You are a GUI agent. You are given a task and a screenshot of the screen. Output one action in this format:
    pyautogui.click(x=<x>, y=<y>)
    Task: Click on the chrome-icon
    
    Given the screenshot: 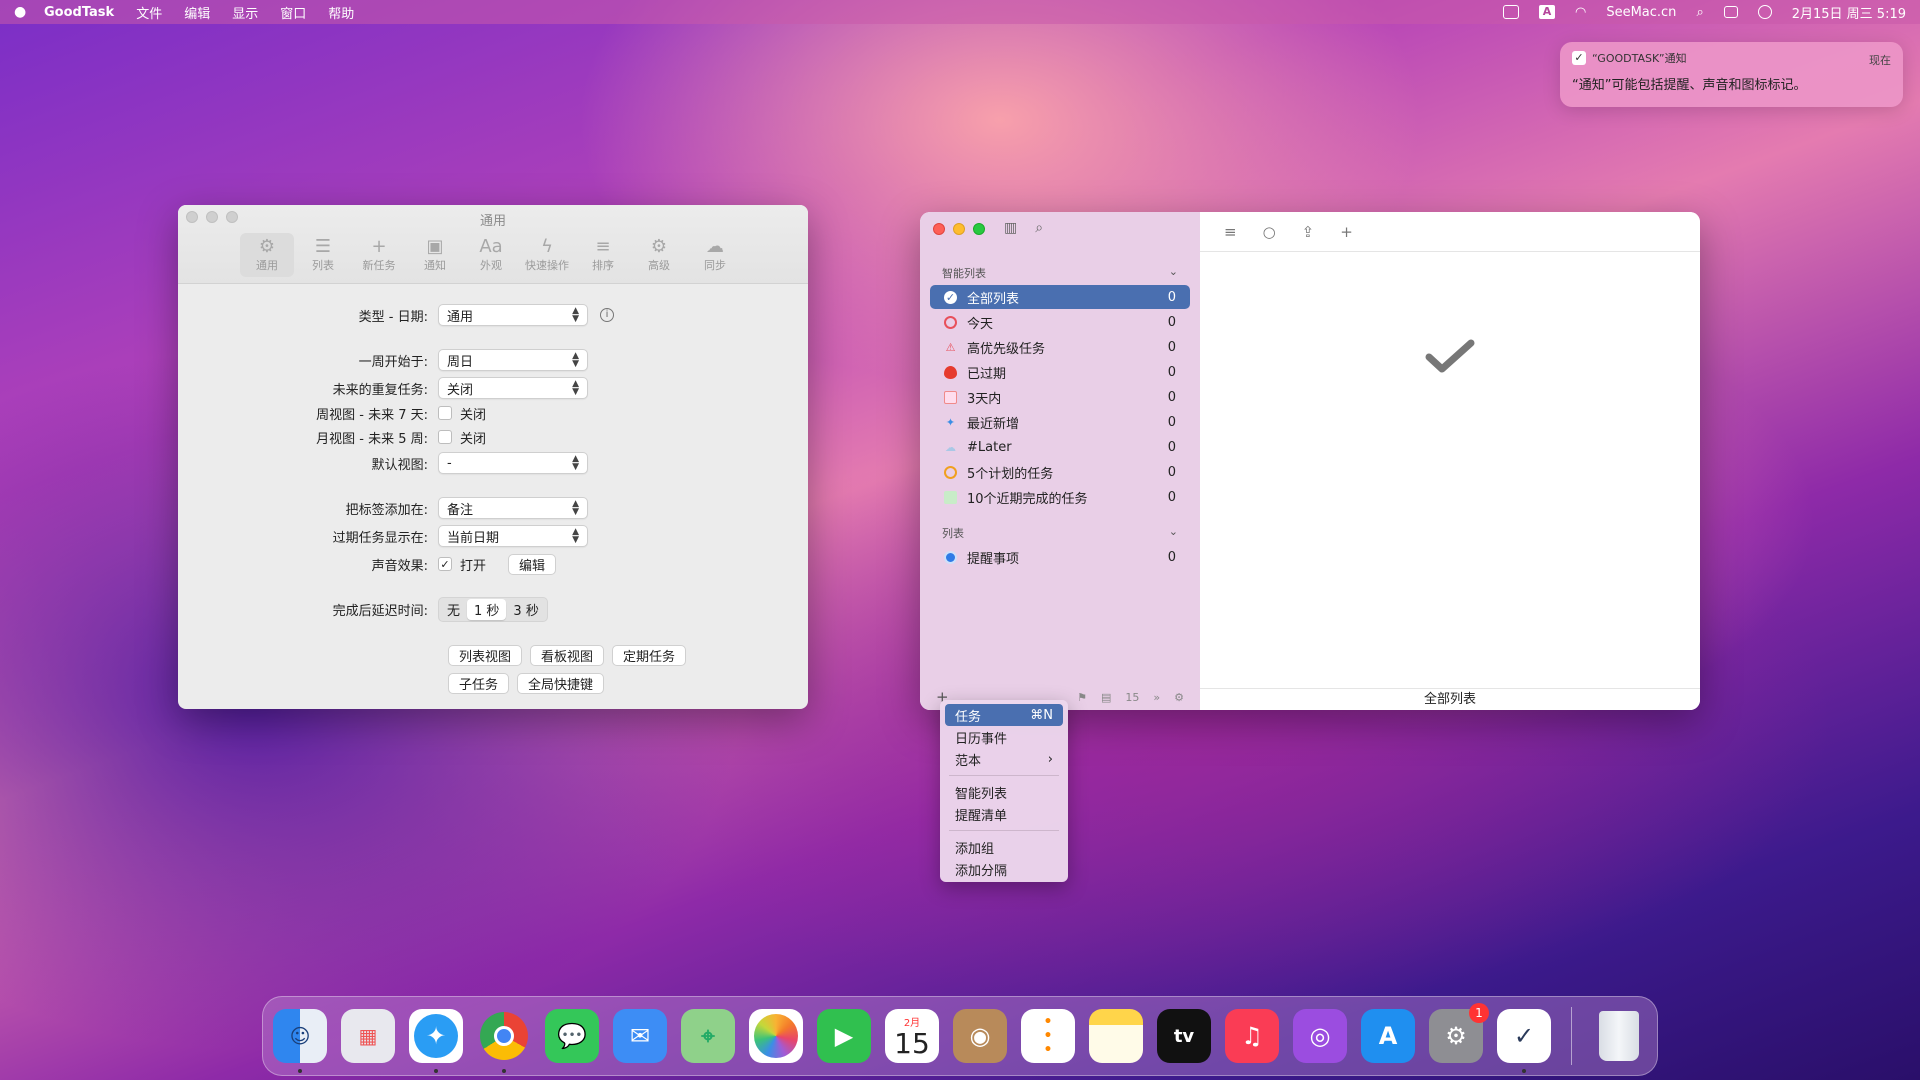 What is the action you would take?
    pyautogui.click(x=504, y=1041)
    